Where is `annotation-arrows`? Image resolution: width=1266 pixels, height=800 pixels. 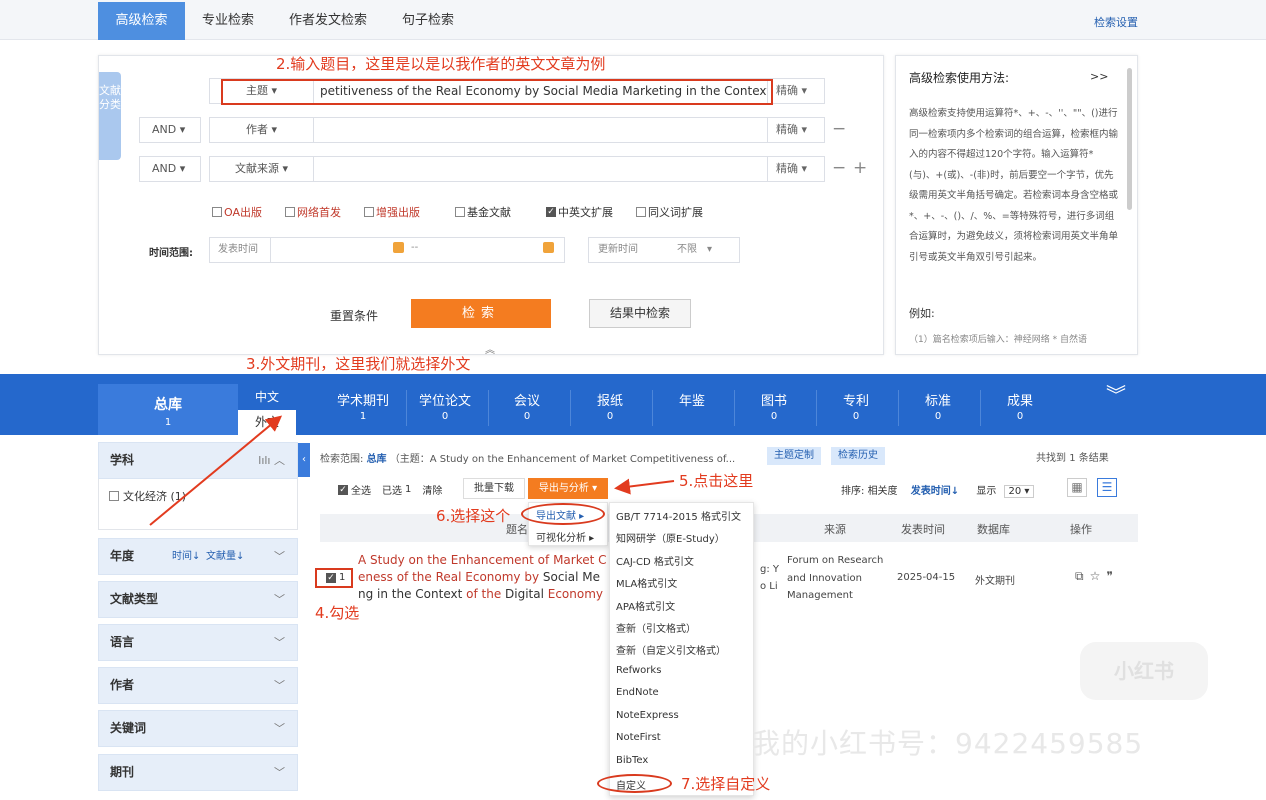 annotation-arrows is located at coordinates (412, 470).